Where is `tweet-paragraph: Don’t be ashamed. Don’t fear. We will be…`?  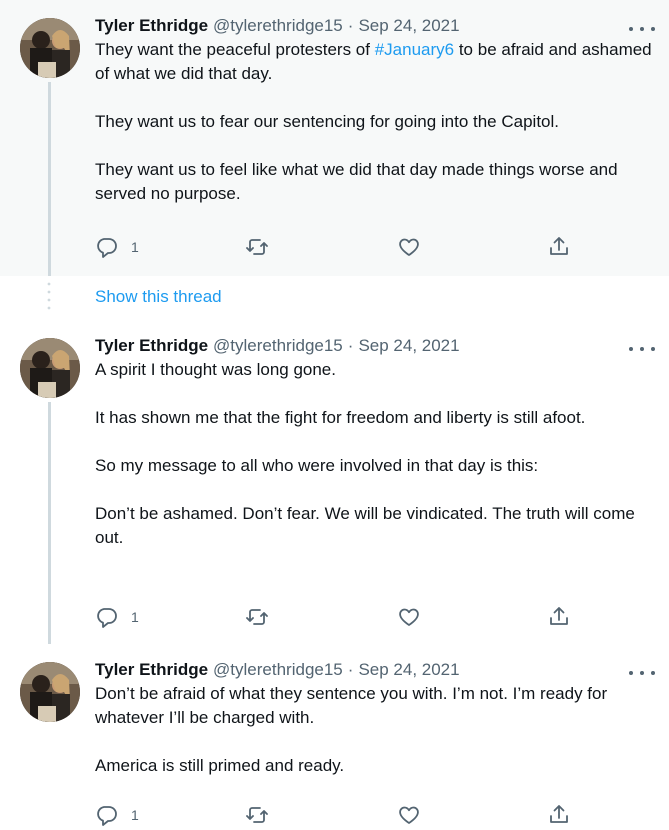
tweet-paragraph: Don’t be ashamed. Don’t fear. We will be… is located at coordinates (365, 525).